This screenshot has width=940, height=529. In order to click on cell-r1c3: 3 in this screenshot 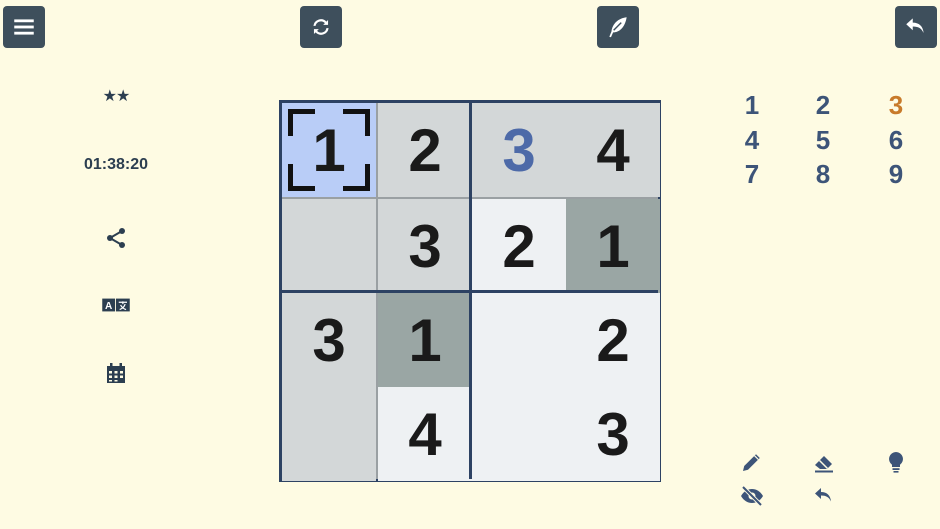, I will do `click(519, 150)`.